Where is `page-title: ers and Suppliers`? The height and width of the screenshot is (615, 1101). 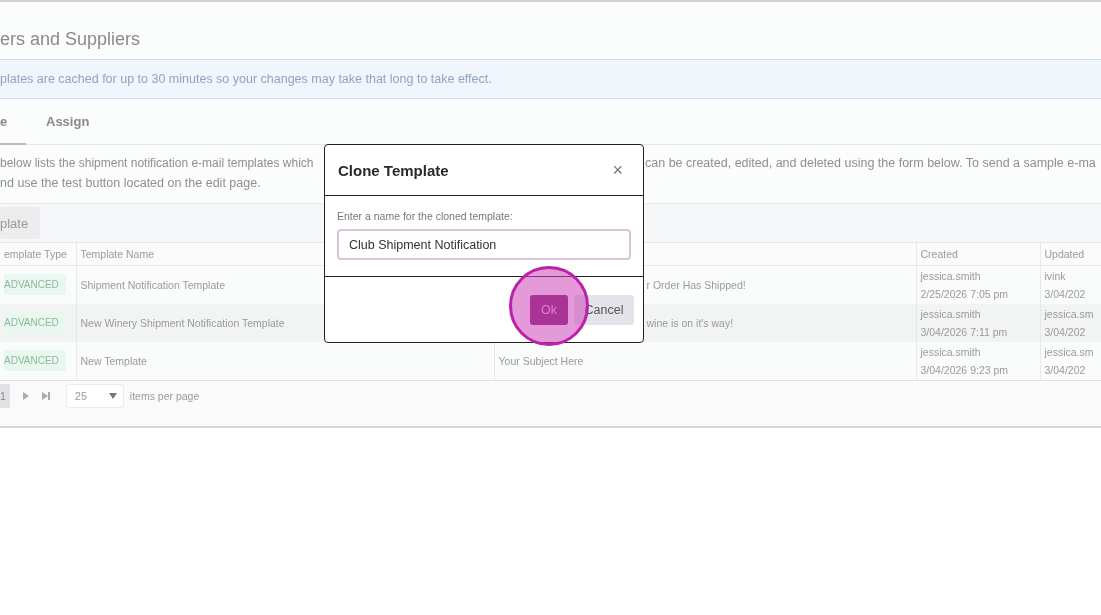
page-title: ers and Suppliers is located at coordinates (71, 39).